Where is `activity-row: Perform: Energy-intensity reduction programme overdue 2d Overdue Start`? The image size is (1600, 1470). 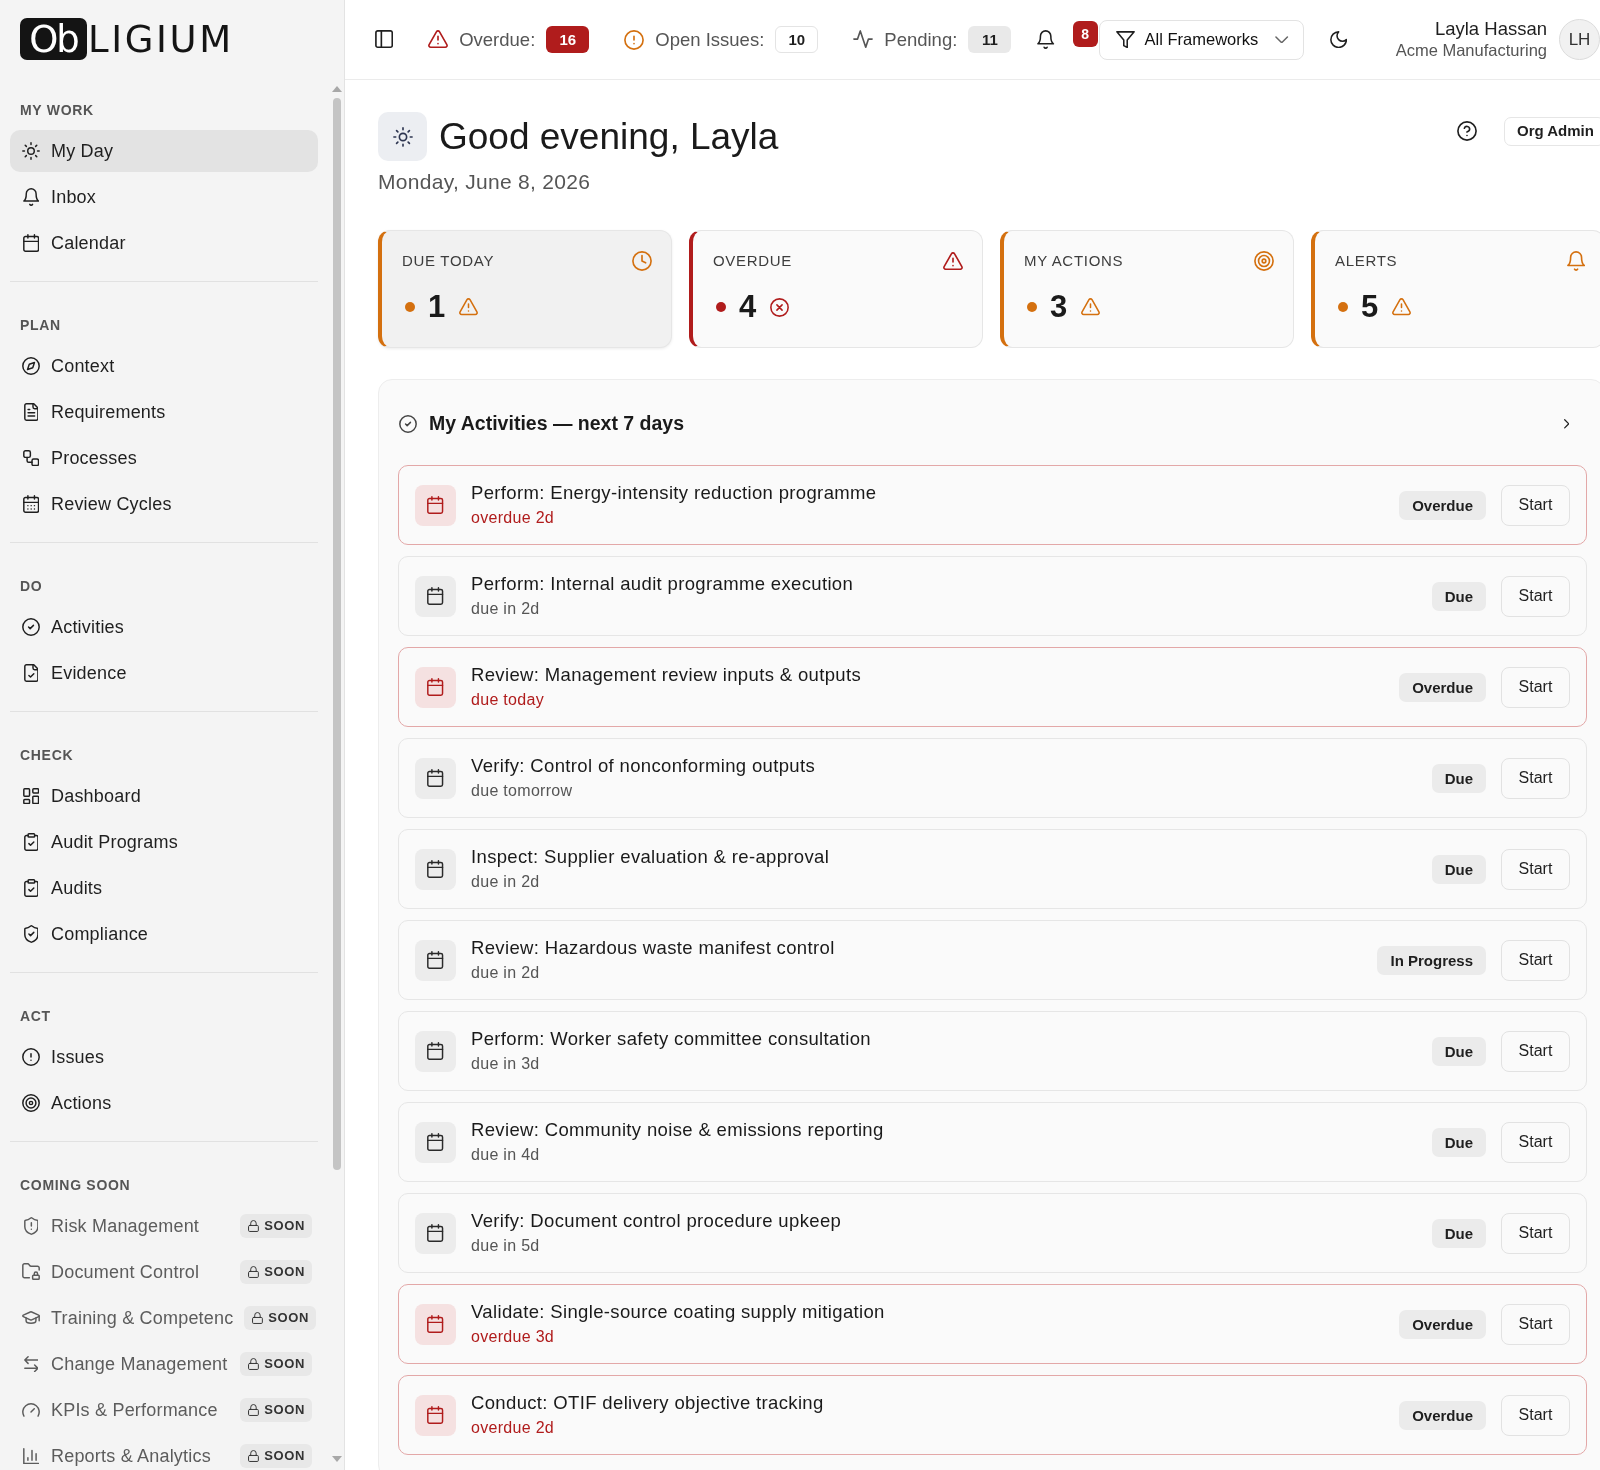
activity-row: Perform: Energy-intensity reduction programme overdue 2d Overdue Start is located at coordinates (992, 505).